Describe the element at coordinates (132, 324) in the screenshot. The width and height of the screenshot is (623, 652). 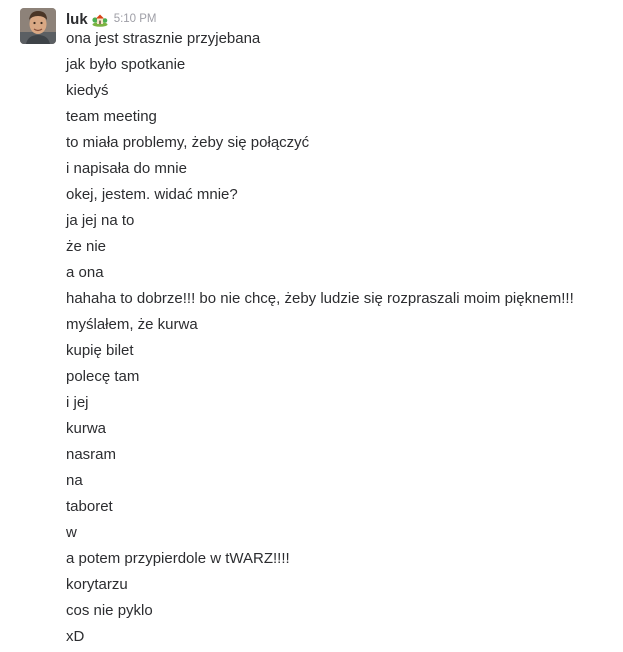
I see `message-line: myślałem, że kurwa` at that location.